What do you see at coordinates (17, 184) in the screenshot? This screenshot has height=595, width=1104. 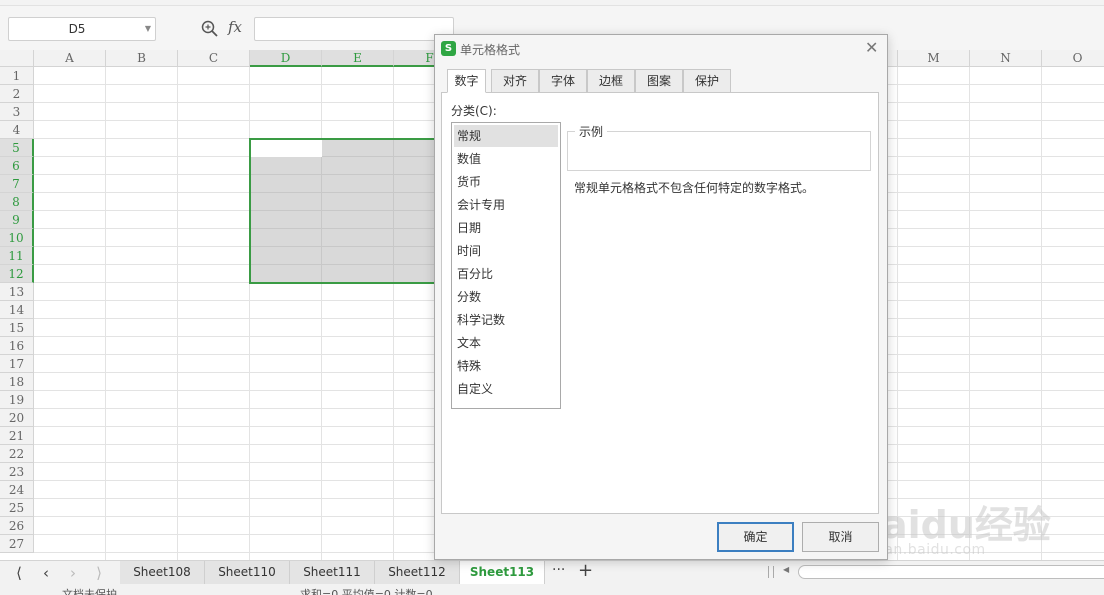 I see `row-header-7: 7` at bounding box center [17, 184].